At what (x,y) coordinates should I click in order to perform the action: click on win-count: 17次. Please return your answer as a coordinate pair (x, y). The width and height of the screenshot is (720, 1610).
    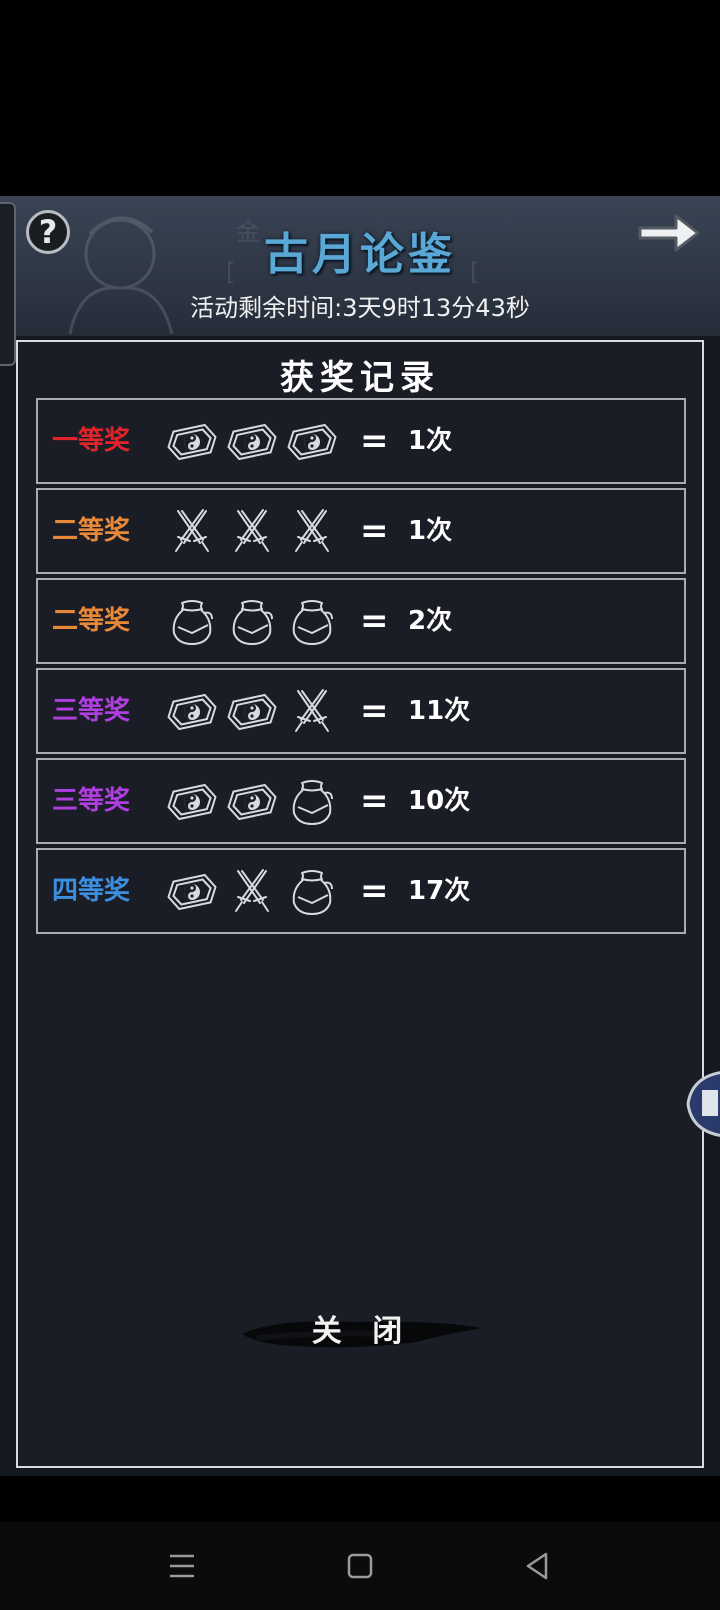
    Looking at the image, I should click on (439, 891).